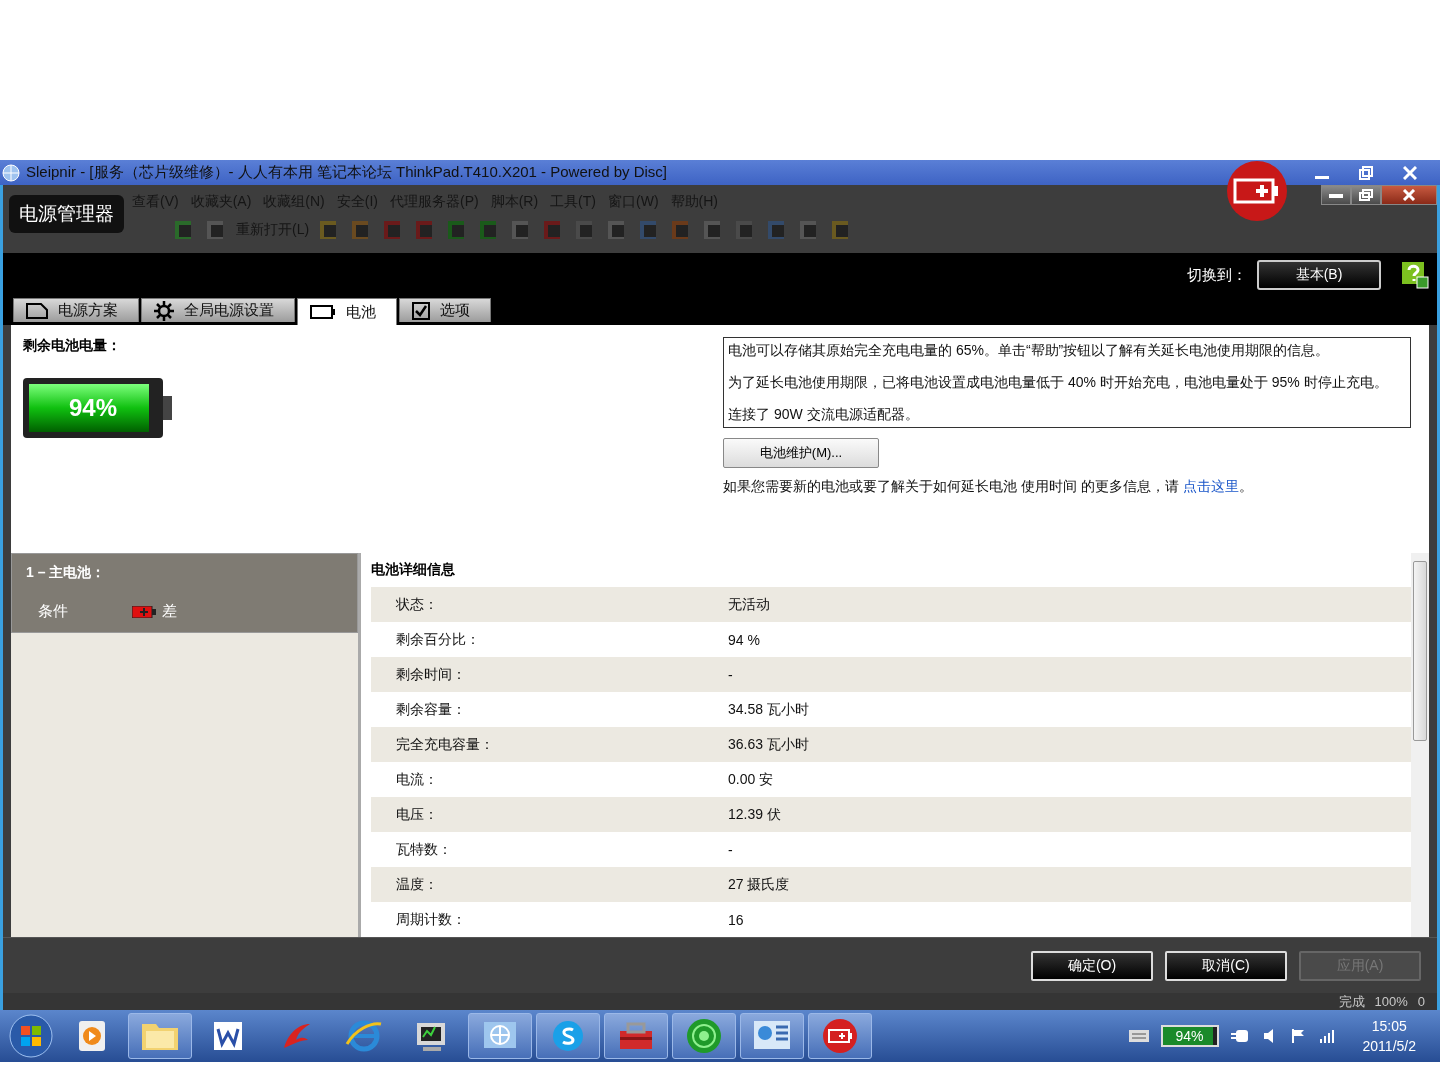  What do you see at coordinates (1389, 1026) in the screenshot?
I see `clock-time: 15:05` at bounding box center [1389, 1026].